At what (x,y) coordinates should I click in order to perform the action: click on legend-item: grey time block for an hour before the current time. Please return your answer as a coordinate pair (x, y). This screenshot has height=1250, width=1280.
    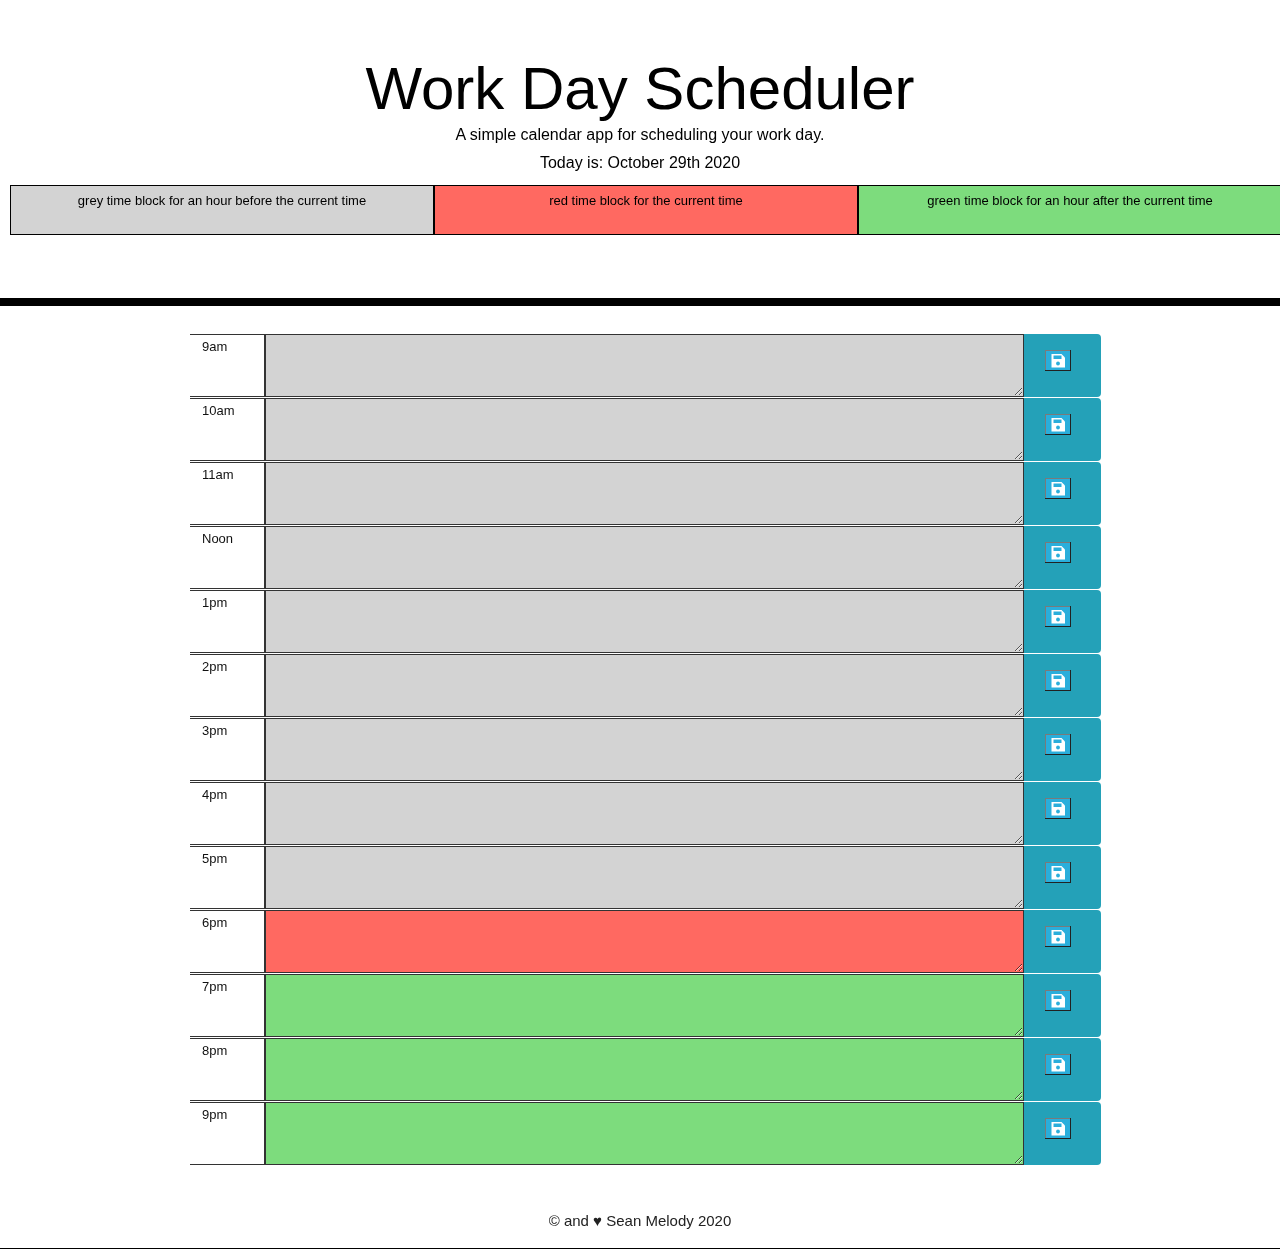
    Looking at the image, I should click on (222, 210).